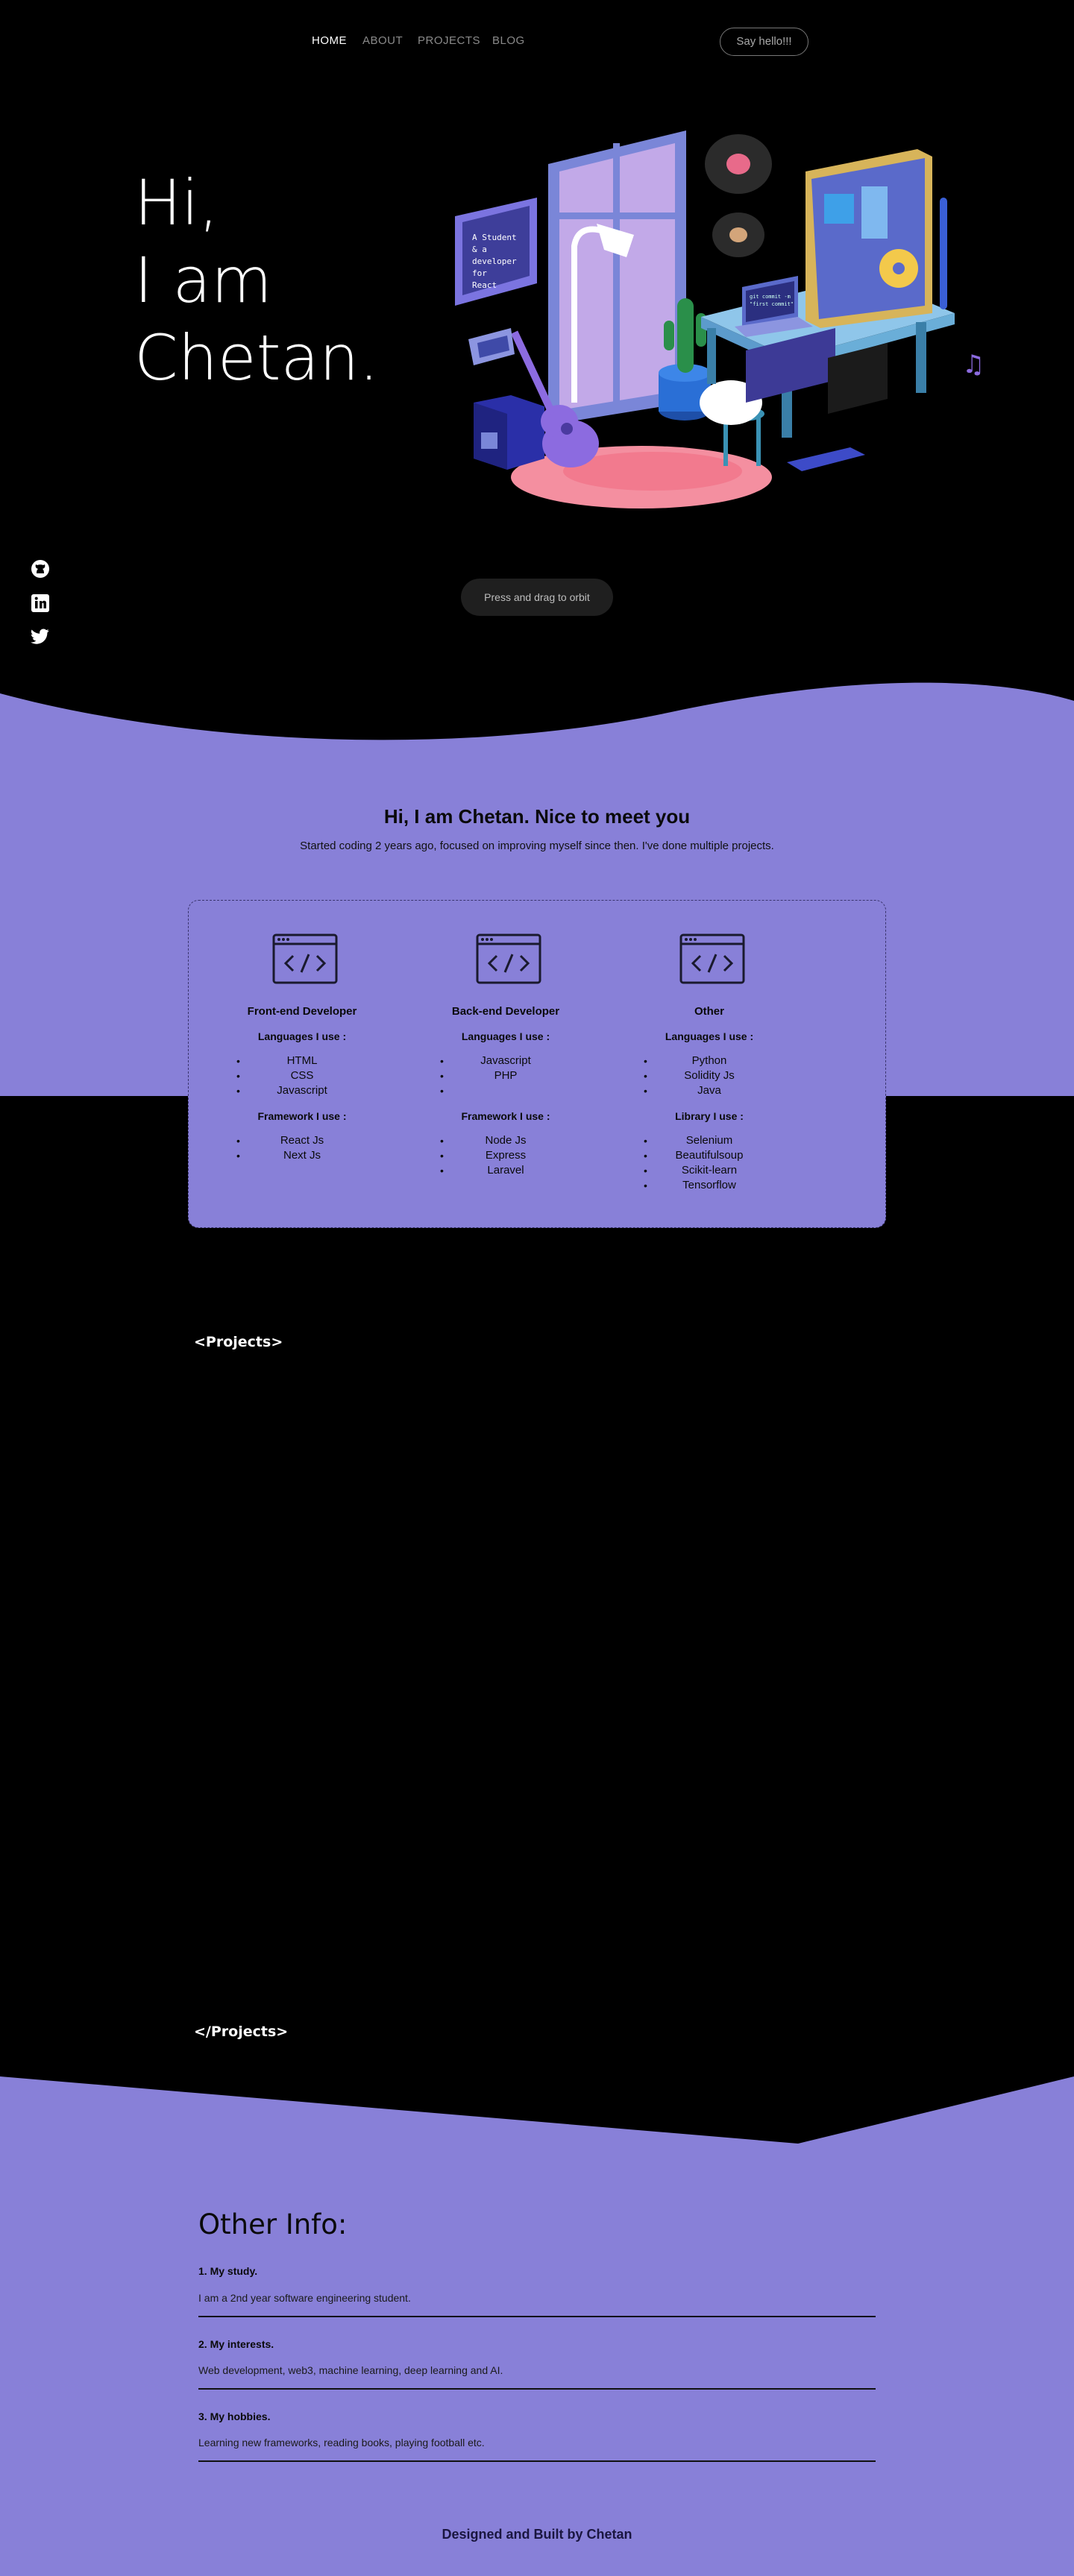 This screenshot has height=2576, width=1074. Describe the element at coordinates (302, 1140) in the screenshot. I see `list-item: React Js` at that location.